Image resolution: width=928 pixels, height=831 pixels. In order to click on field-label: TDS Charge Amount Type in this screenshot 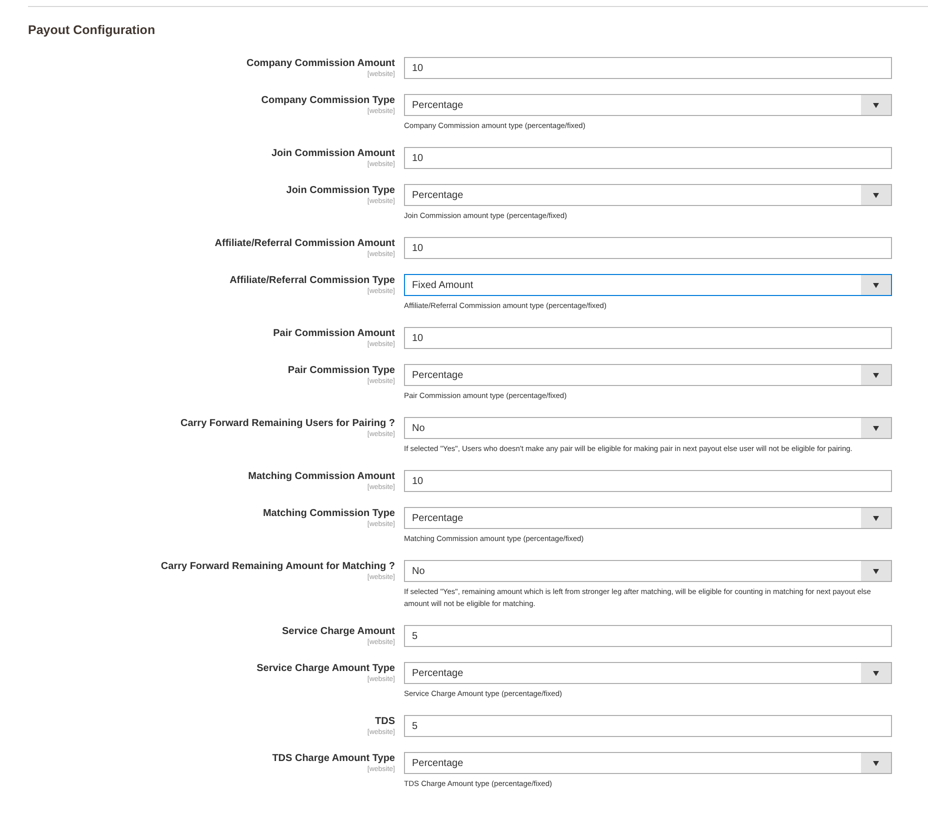, I will do `click(333, 759)`.